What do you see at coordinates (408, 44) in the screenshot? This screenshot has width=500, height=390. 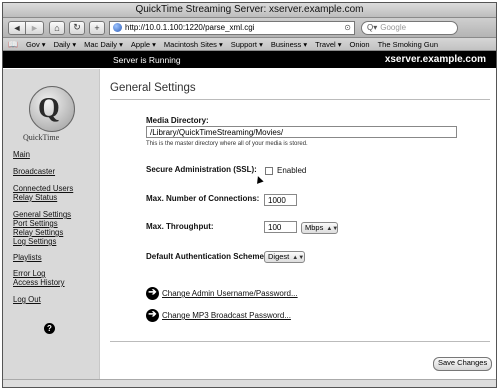 I see `bookmark-smoking-gun: The Smoking Gun` at bounding box center [408, 44].